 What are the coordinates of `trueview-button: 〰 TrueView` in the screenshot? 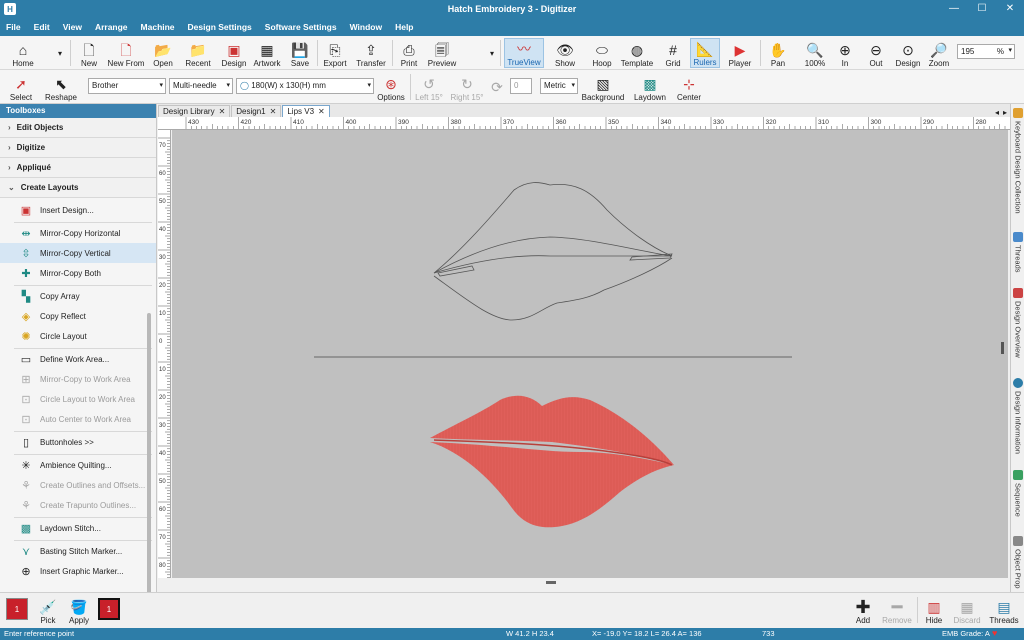 It's located at (524, 53).